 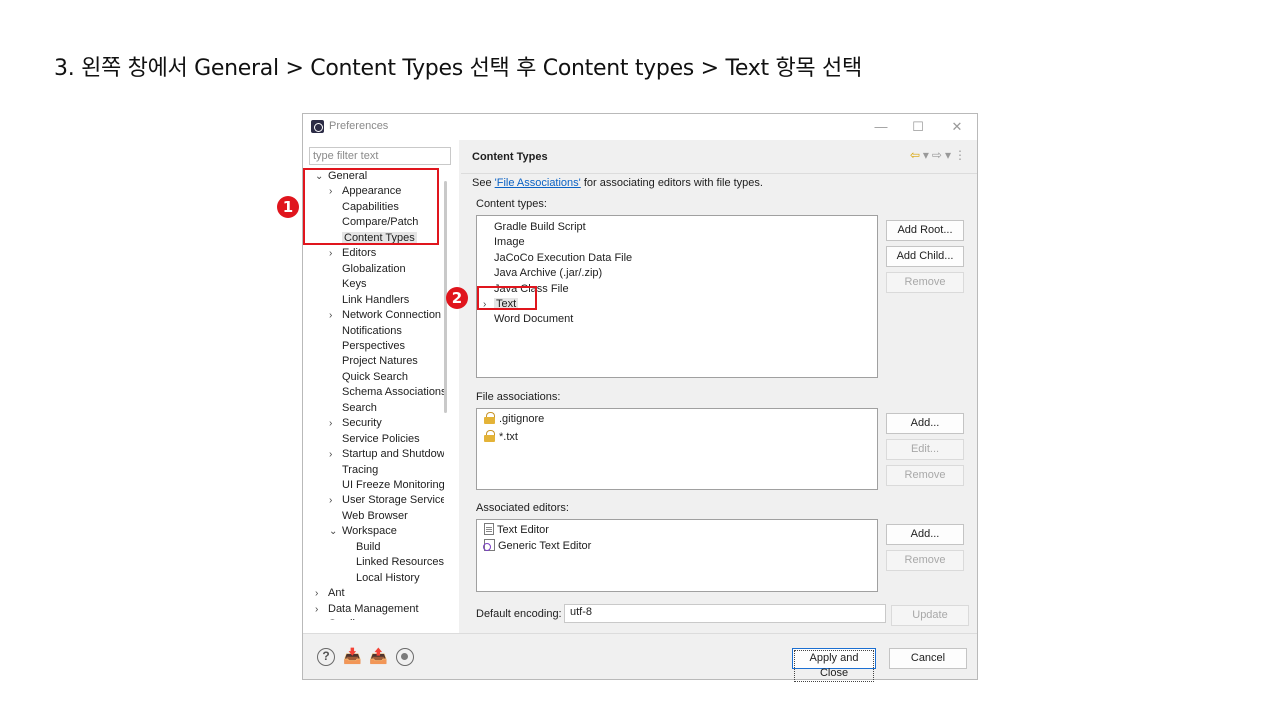 I want to click on nav-toolbar: ⇦▾⇨▾⋮, so click(x=939, y=155).